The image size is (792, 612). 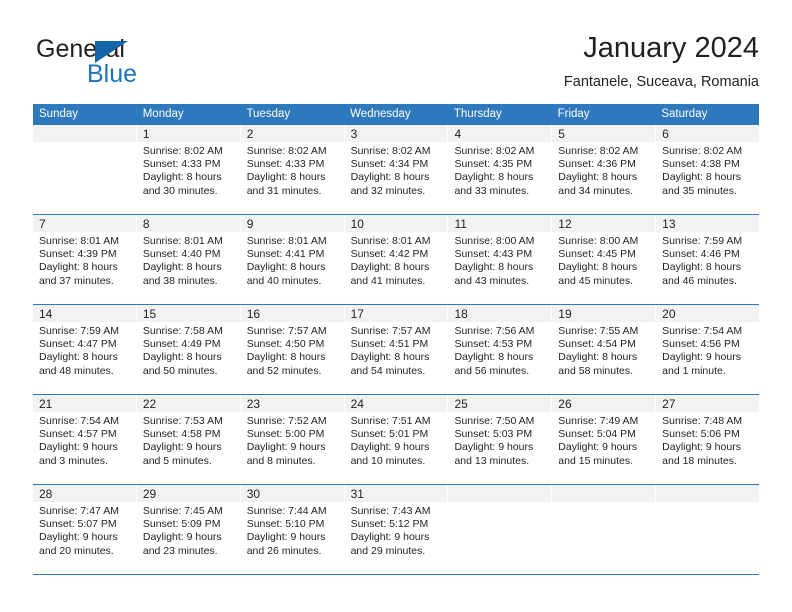 What do you see at coordinates (84, 403) in the screenshot?
I see `day-number-band: 21` at bounding box center [84, 403].